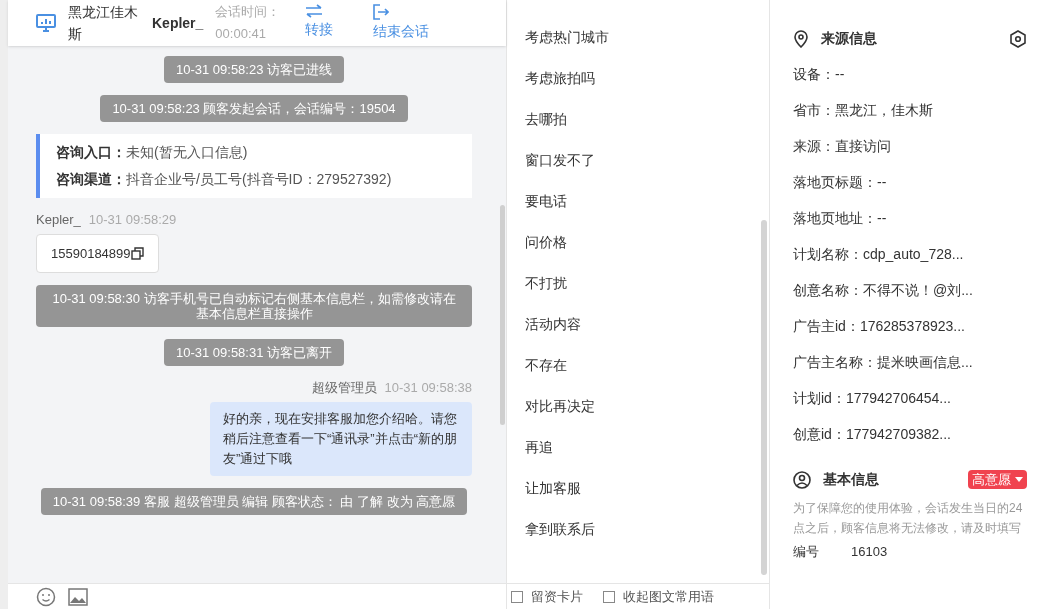  I want to click on quick-phrase: 让加客服, so click(643, 488).